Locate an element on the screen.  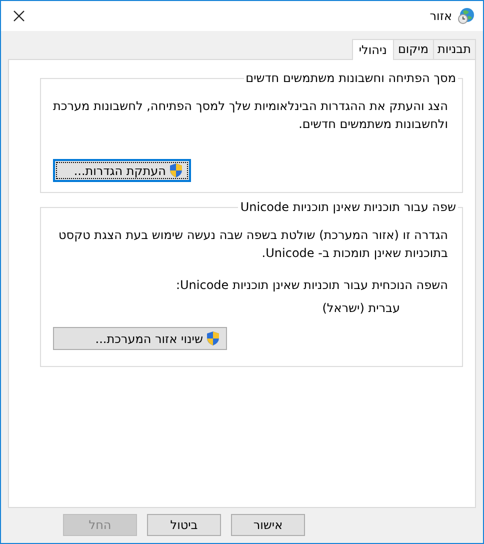
window-title: אזור is located at coordinates (441, 16).